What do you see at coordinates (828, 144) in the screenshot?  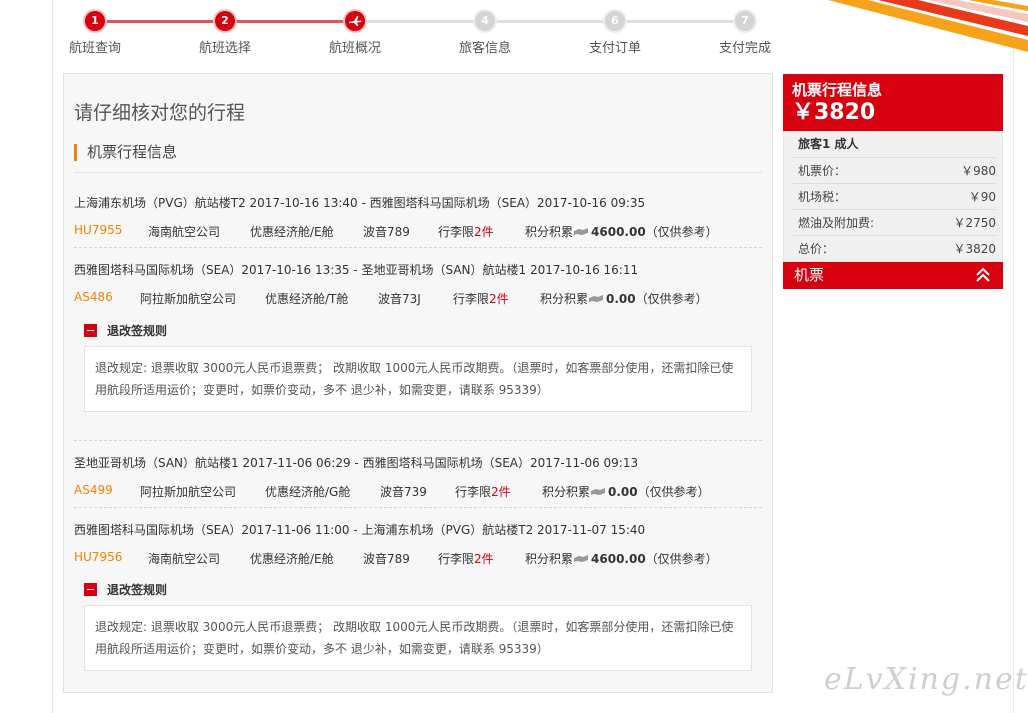 I see `passenger-type: 旅客1 成人` at bounding box center [828, 144].